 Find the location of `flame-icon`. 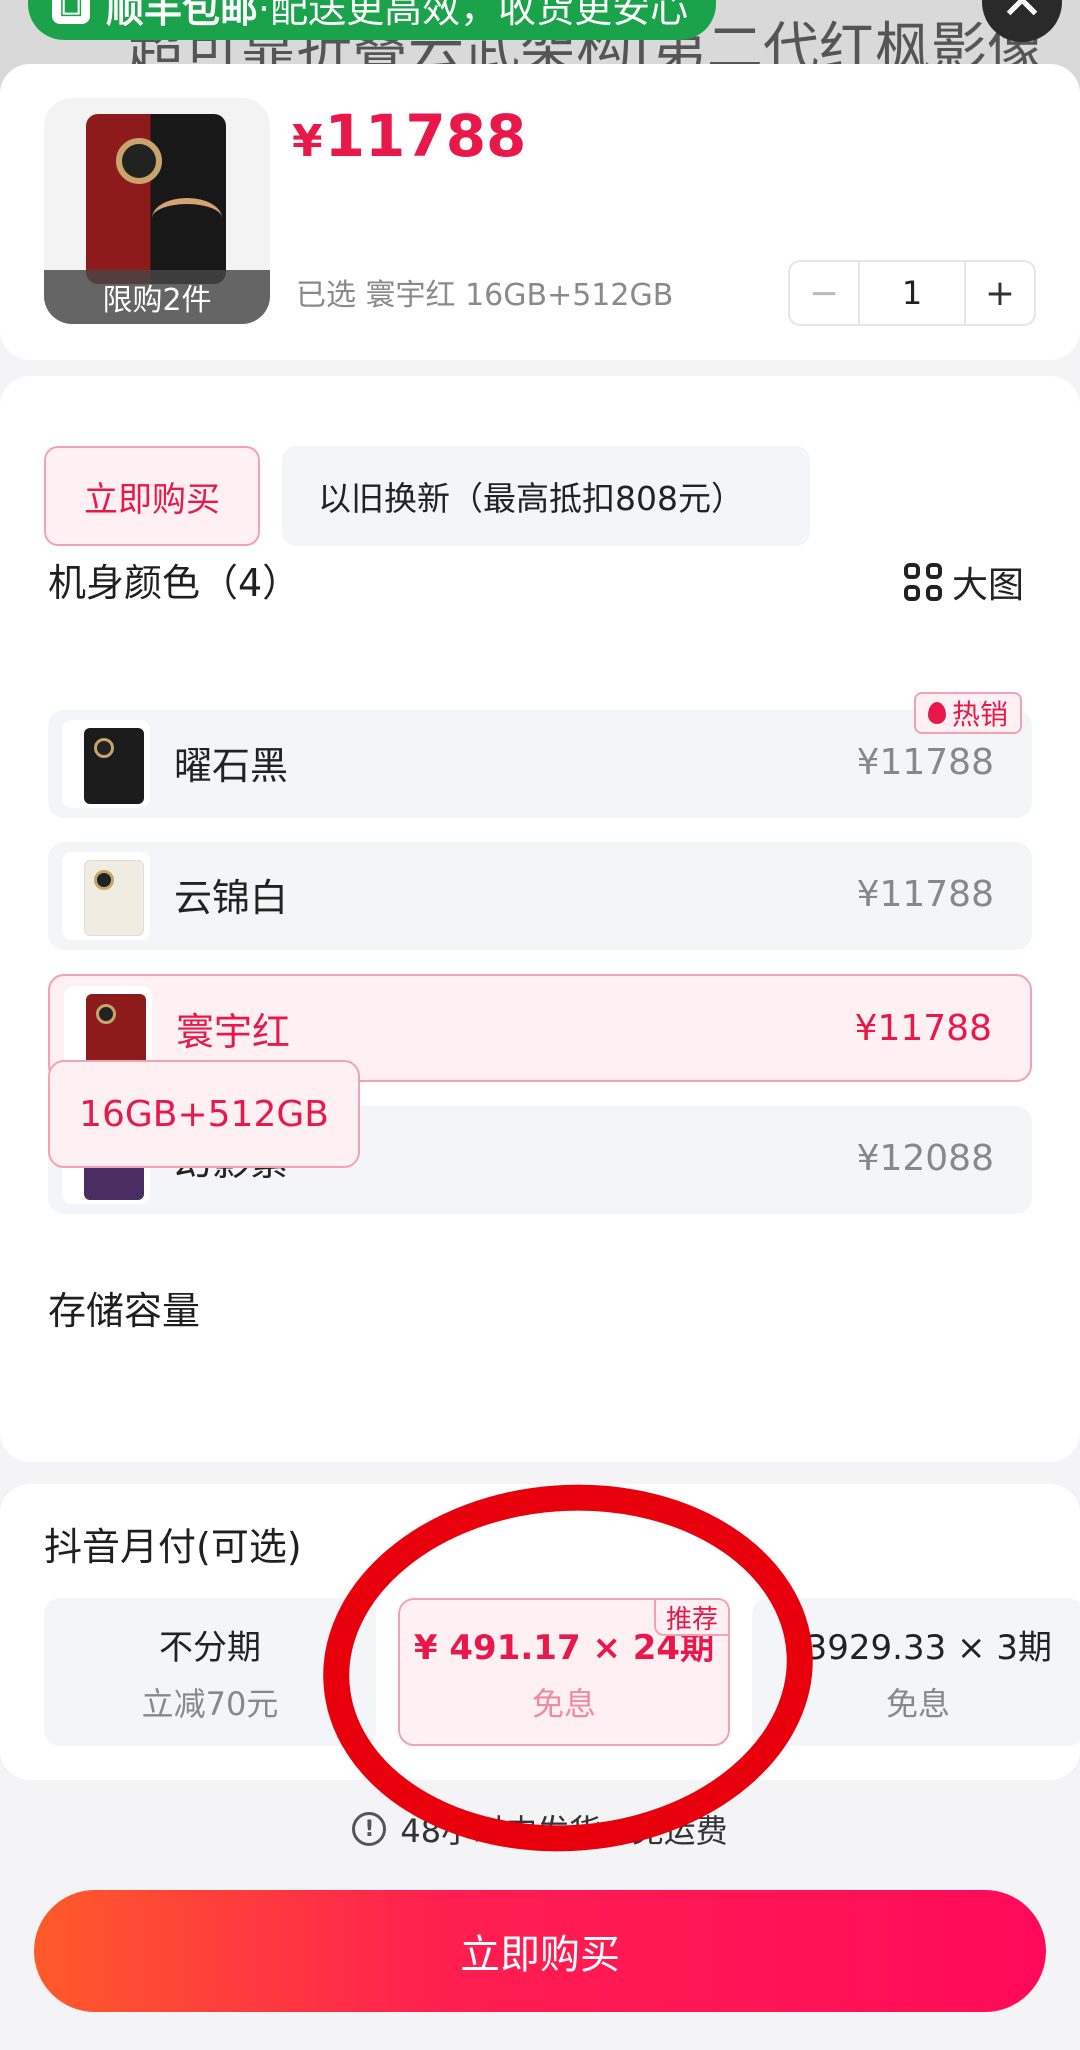

flame-icon is located at coordinates (937, 713).